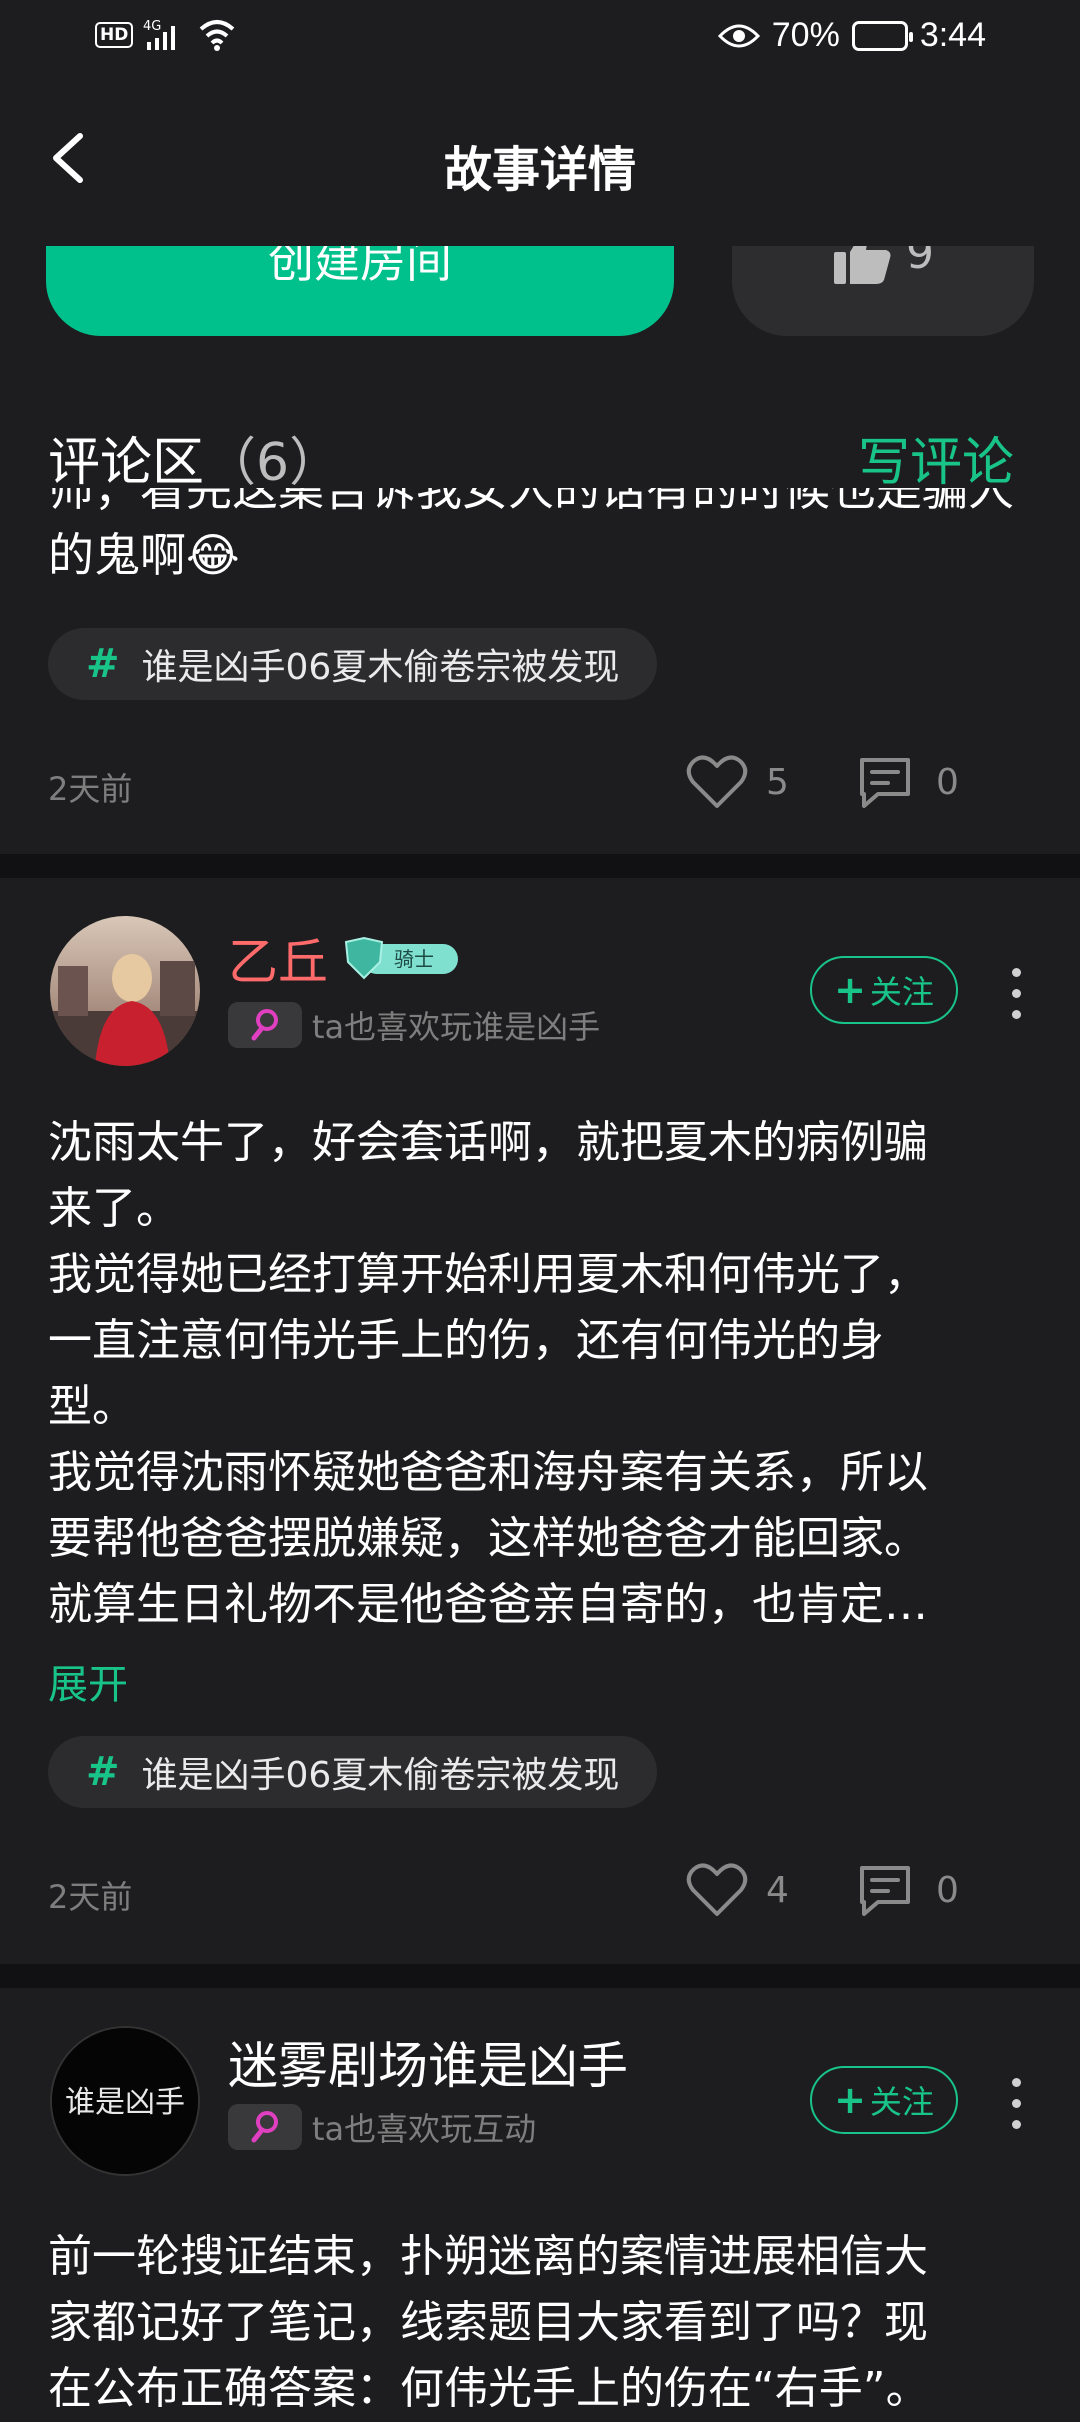 The width and height of the screenshot is (1080, 2422). What do you see at coordinates (952, 35) in the screenshot?
I see `clock: 3:44` at bounding box center [952, 35].